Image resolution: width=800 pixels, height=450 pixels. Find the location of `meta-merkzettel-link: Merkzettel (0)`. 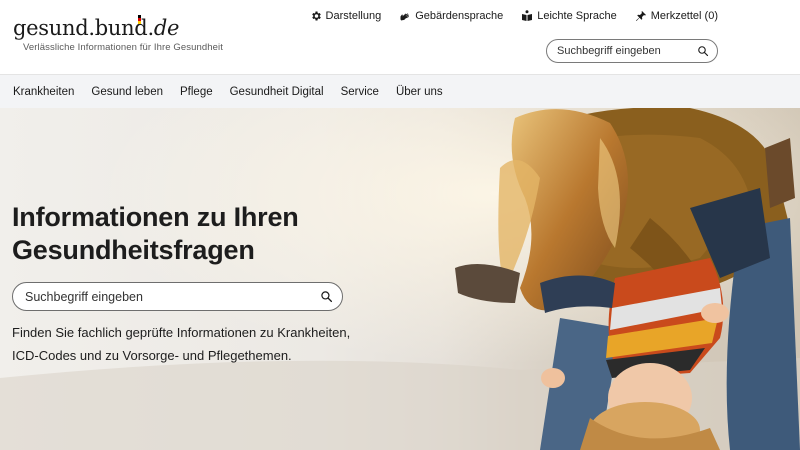

meta-merkzettel-link: Merkzettel (0) is located at coordinates (672, 16).